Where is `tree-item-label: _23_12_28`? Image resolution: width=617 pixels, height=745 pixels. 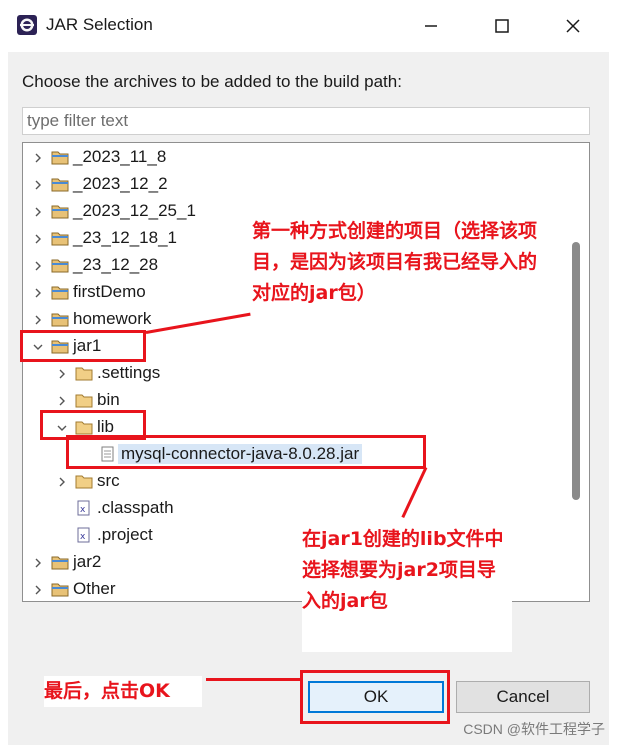
tree-item-label: _23_12_28 is located at coordinates (116, 264).